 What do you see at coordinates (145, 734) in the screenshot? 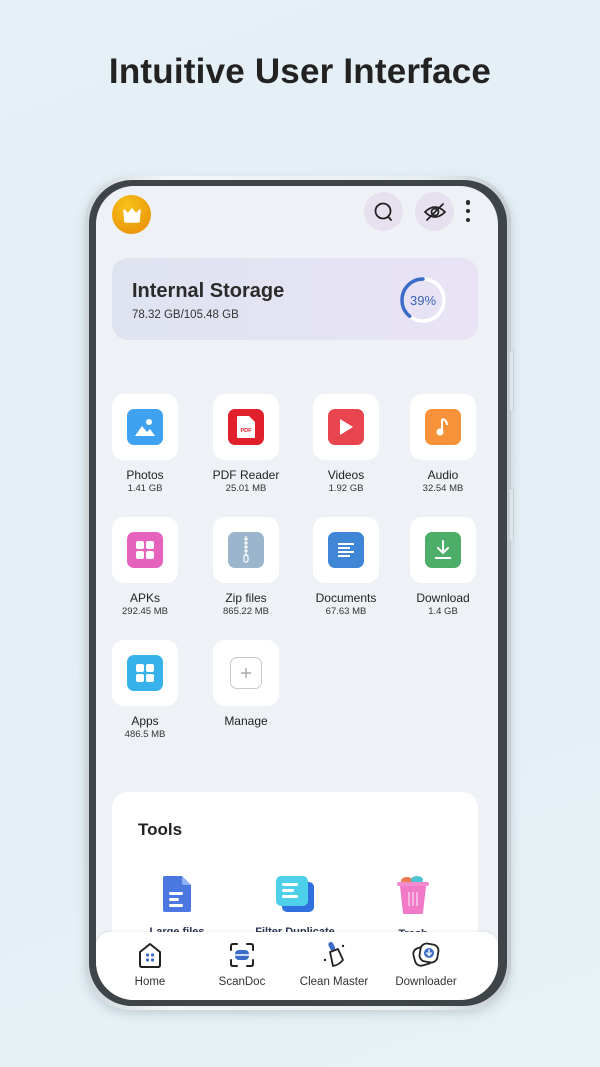
I see `category-size: 486.5 MB` at bounding box center [145, 734].